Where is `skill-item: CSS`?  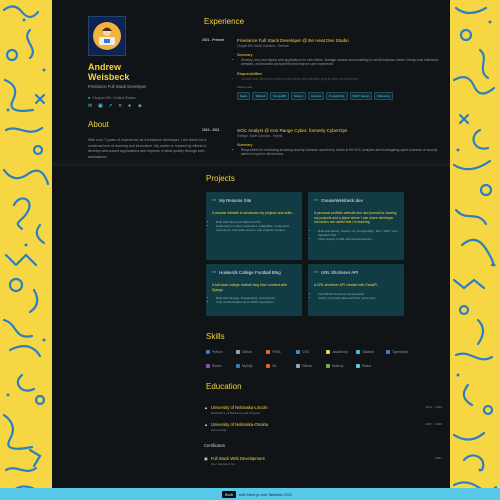 skill-item: CSS is located at coordinates (302, 352).